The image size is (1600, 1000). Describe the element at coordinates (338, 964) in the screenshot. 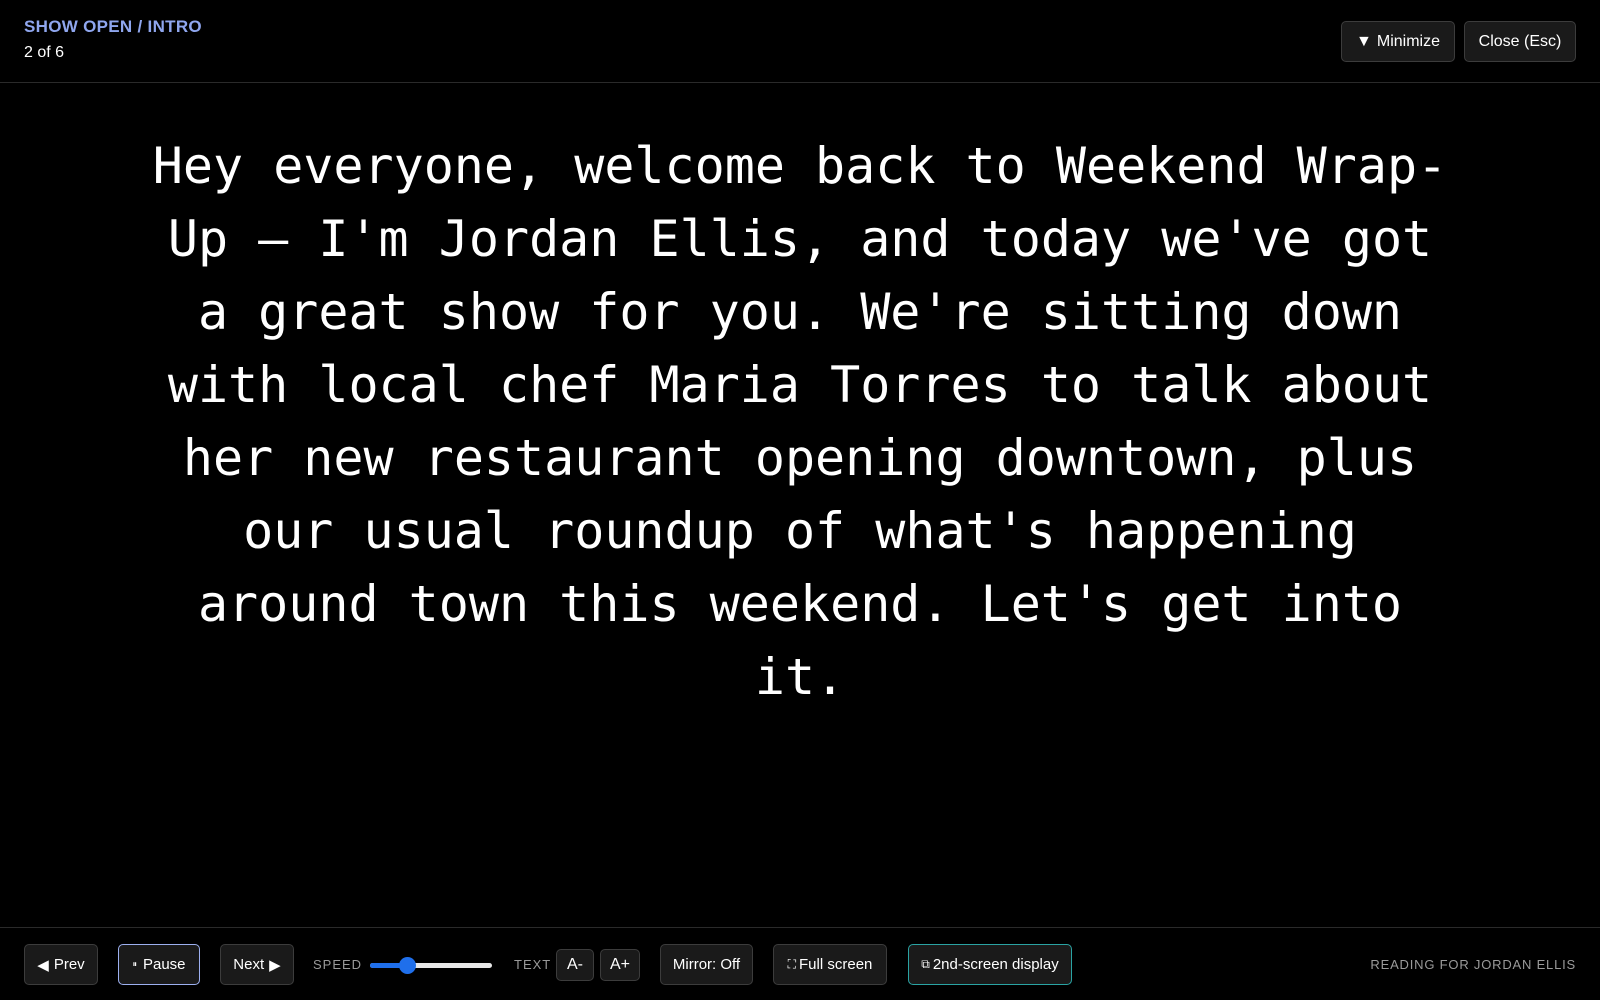

I see `speed-label: SPEED` at that location.